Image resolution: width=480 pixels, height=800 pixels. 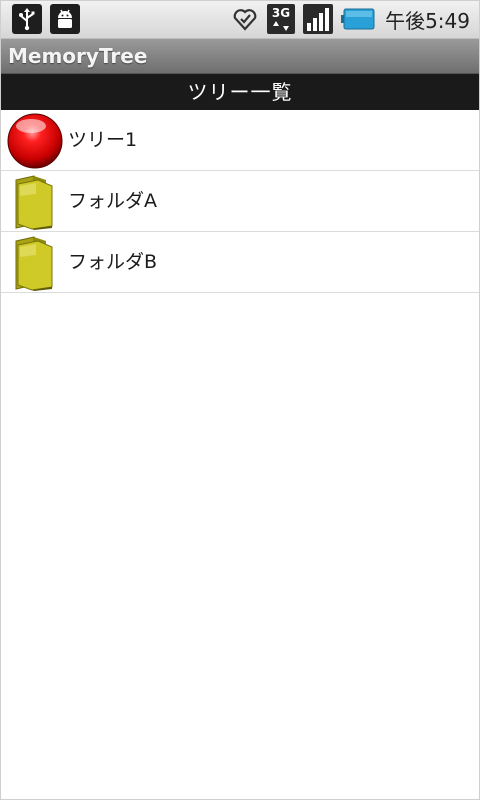 What do you see at coordinates (427, 20) in the screenshot?
I see `clock: 午後5:49` at bounding box center [427, 20].